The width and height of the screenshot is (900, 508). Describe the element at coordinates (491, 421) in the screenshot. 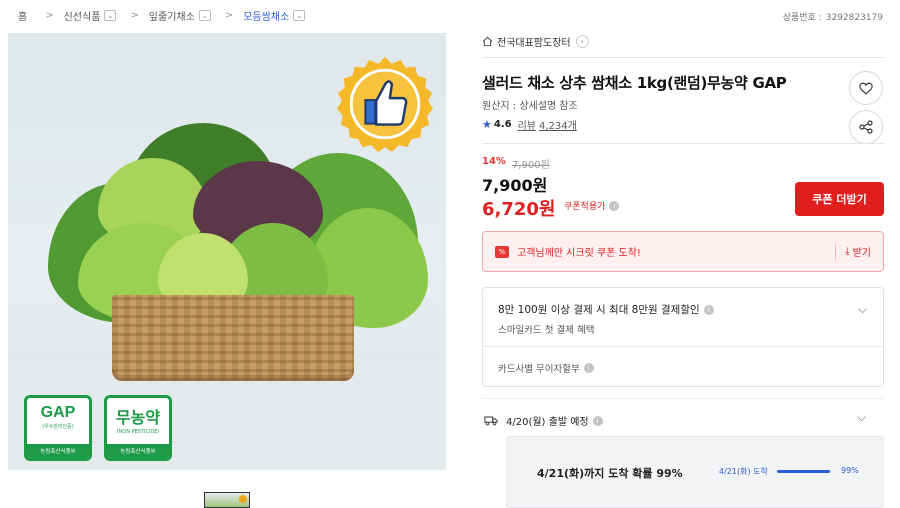

I see `truck-icon` at that location.